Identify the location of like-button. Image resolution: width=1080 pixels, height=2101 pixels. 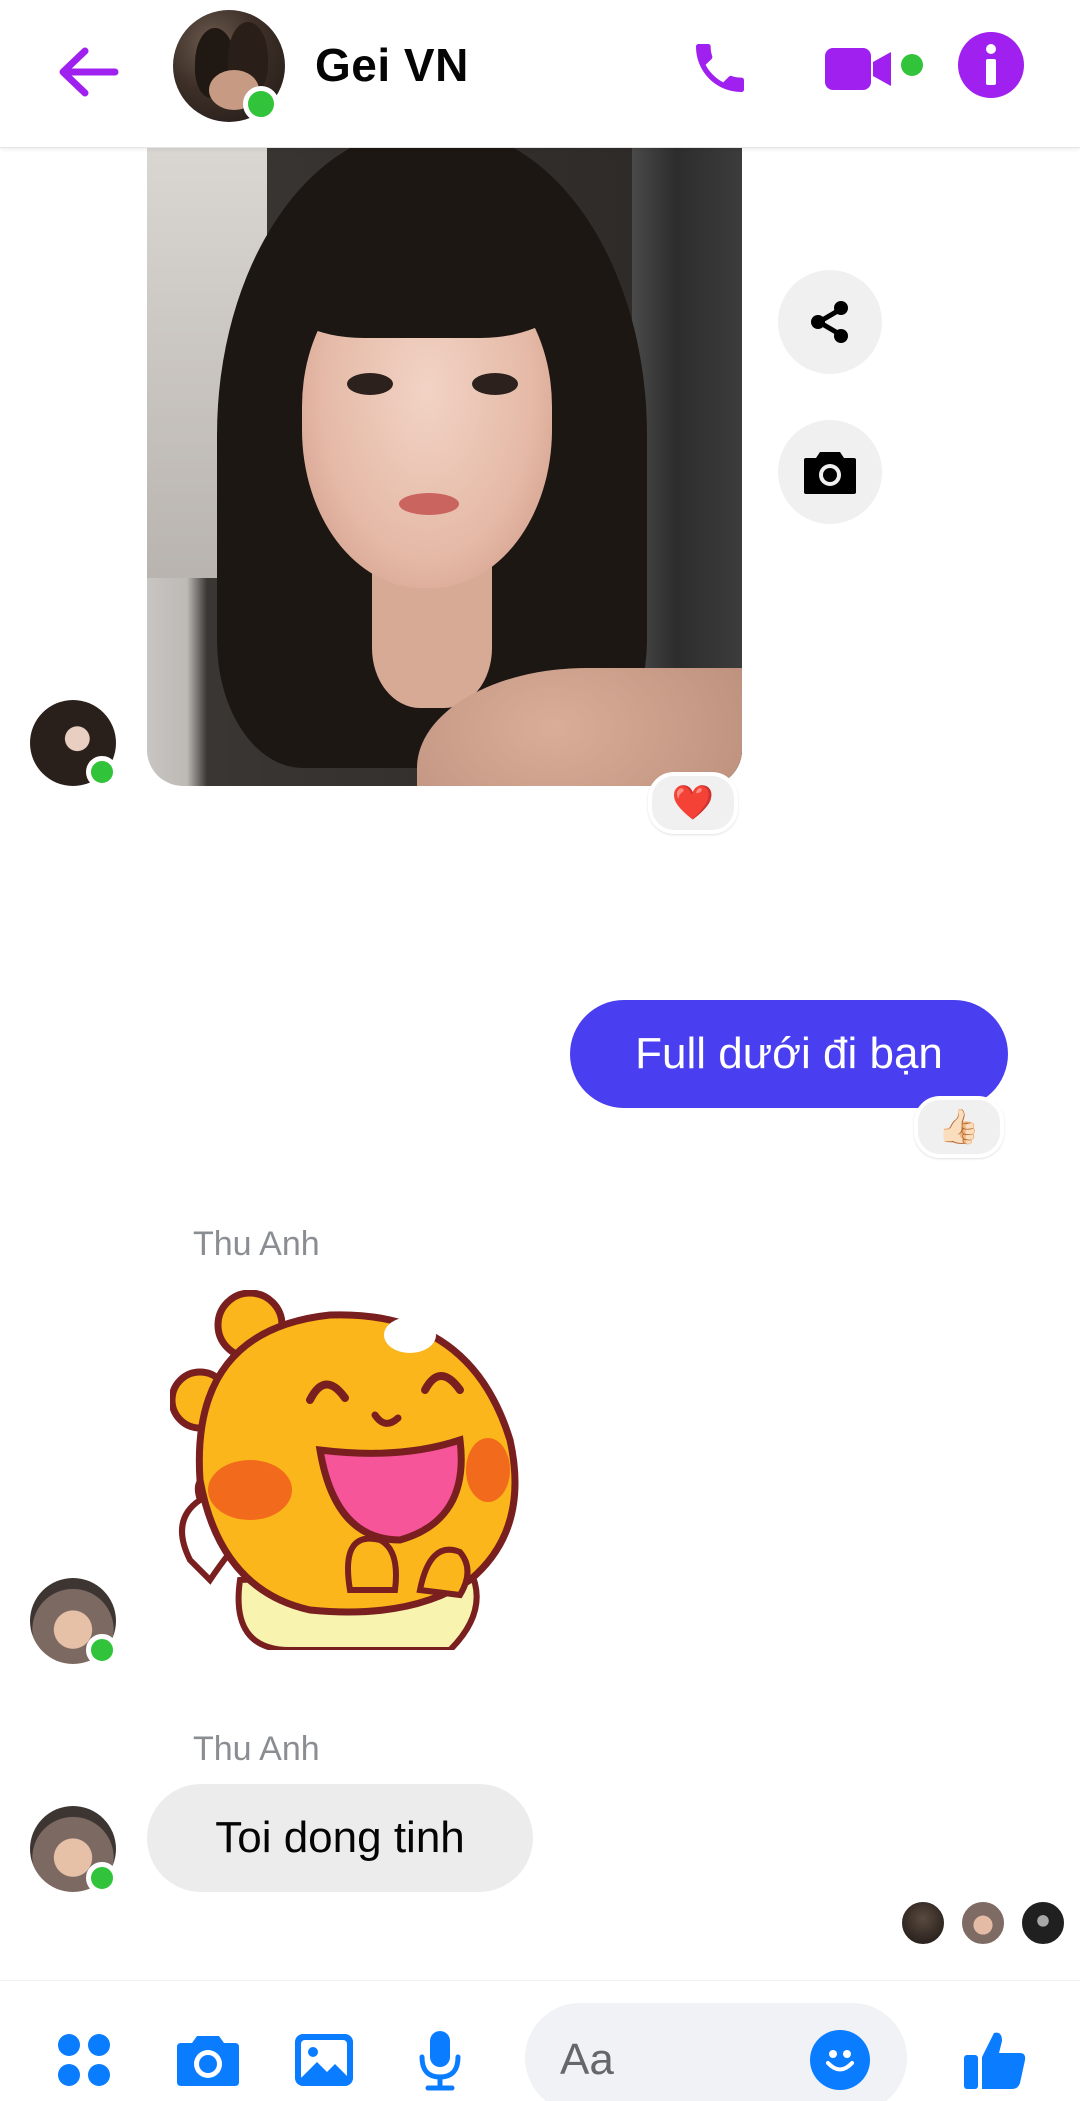
(995, 2060).